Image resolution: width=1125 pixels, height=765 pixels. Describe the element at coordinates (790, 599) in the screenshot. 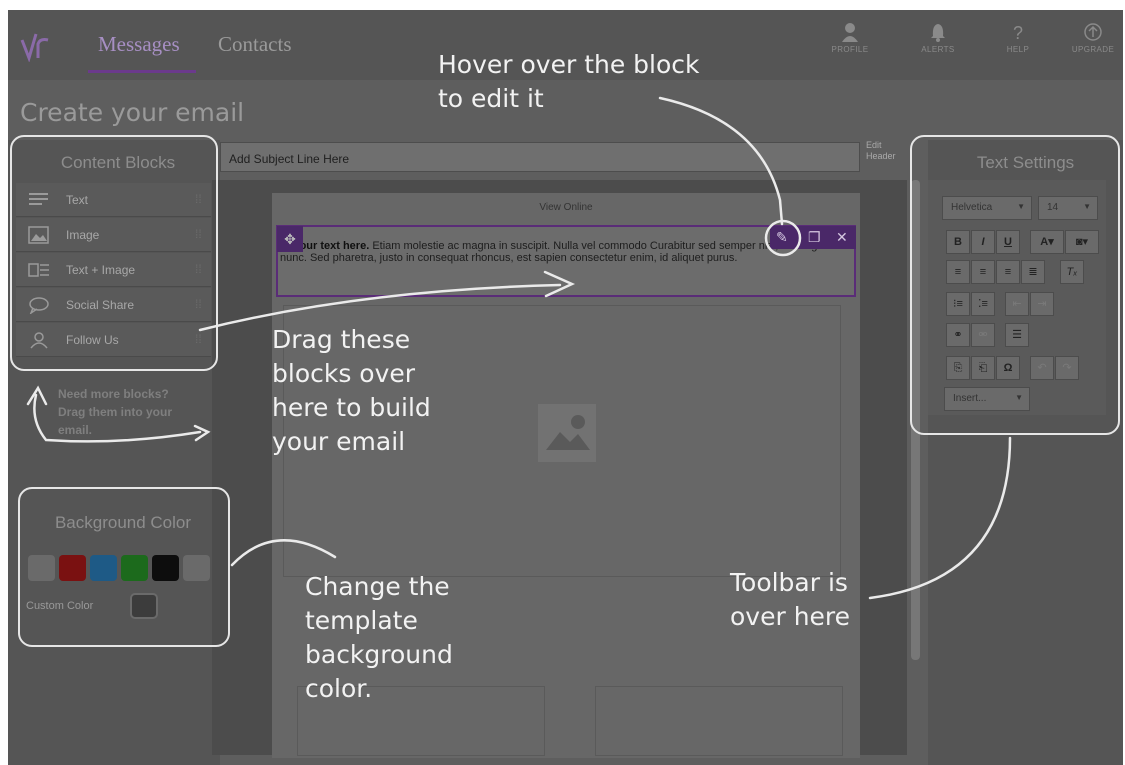

I see `annotation-toolbar: Toolbar is over here` at that location.